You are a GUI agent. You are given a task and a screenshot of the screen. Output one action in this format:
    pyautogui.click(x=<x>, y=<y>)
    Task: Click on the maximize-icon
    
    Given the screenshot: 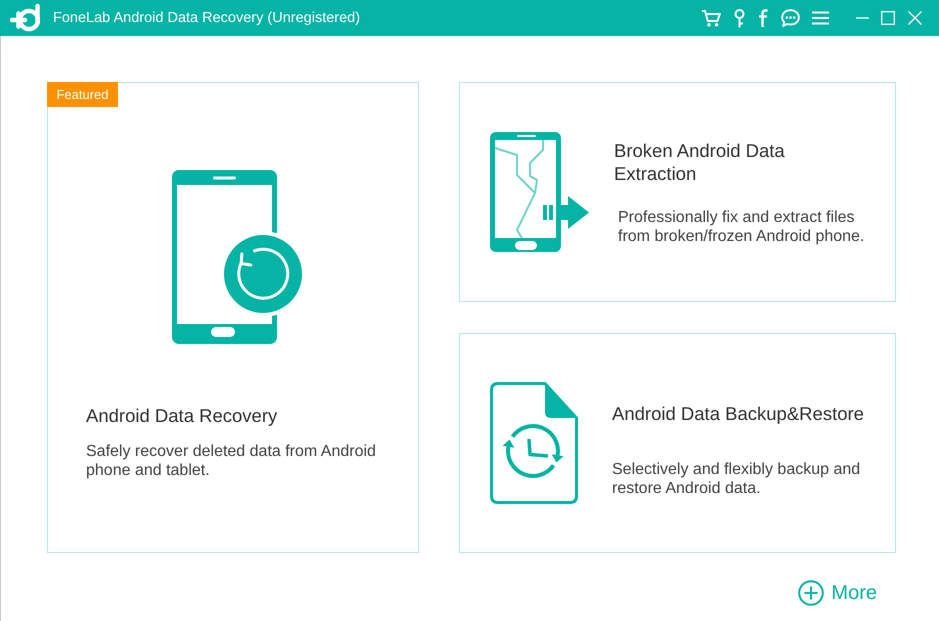 What is the action you would take?
    pyautogui.click(x=888, y=18)
    